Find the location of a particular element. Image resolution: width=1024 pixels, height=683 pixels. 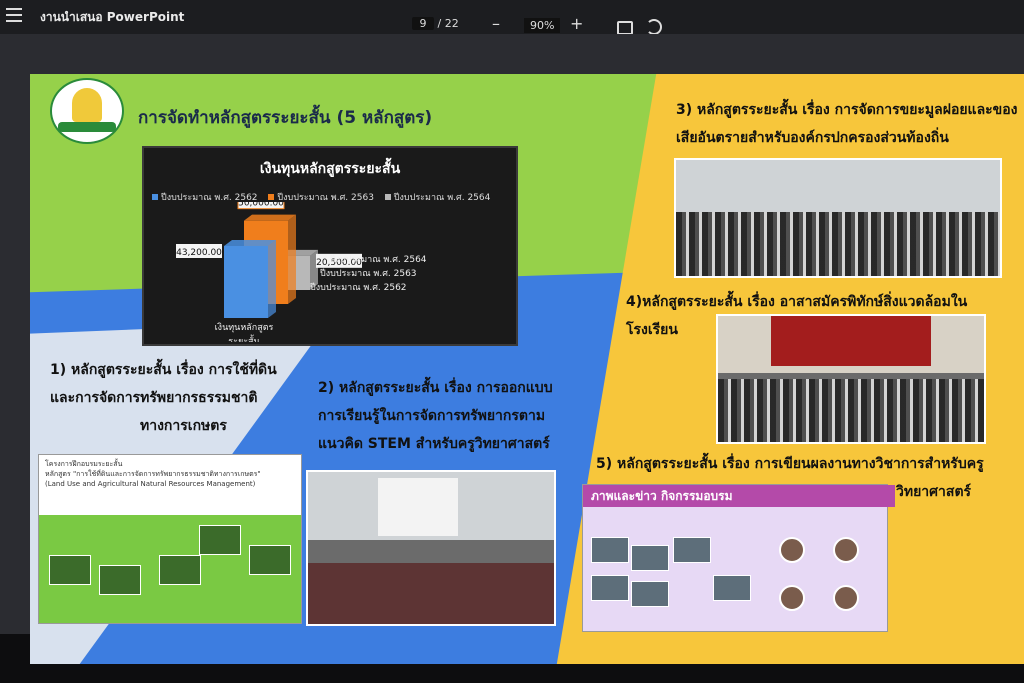

zoom-in-button: + is located at coordinates (576, 23).